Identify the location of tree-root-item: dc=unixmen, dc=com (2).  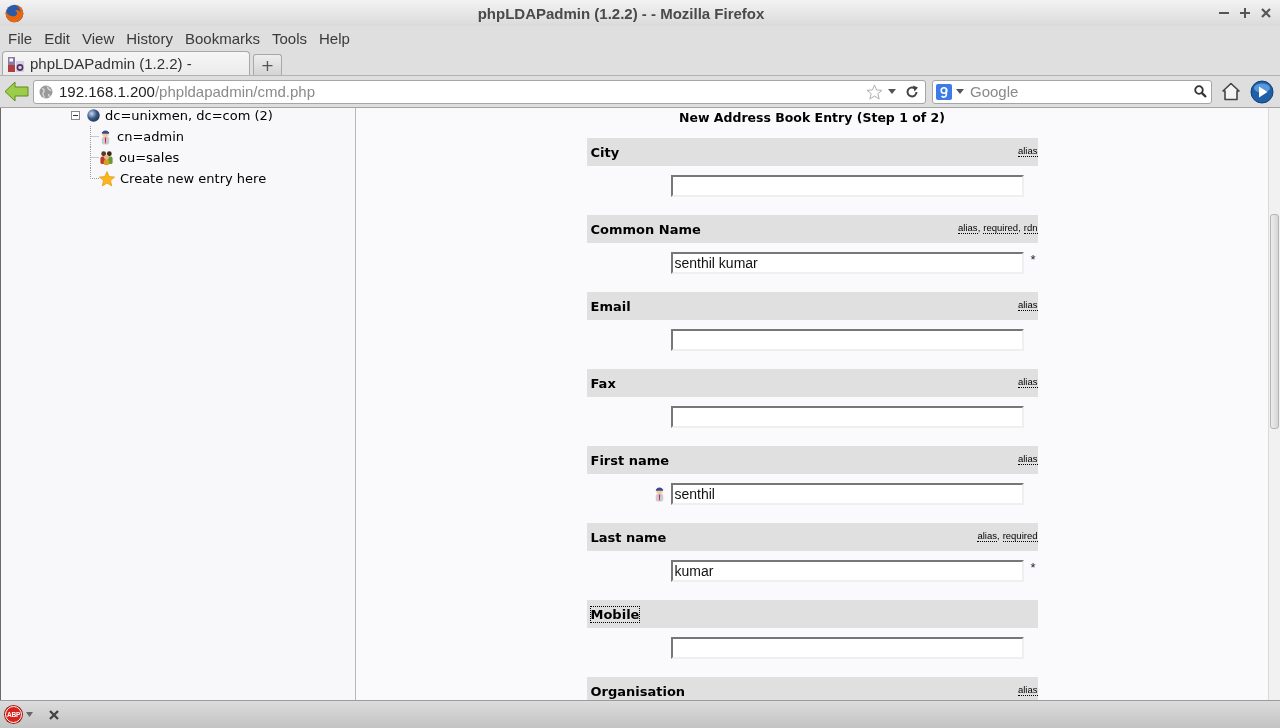
(189, 115).